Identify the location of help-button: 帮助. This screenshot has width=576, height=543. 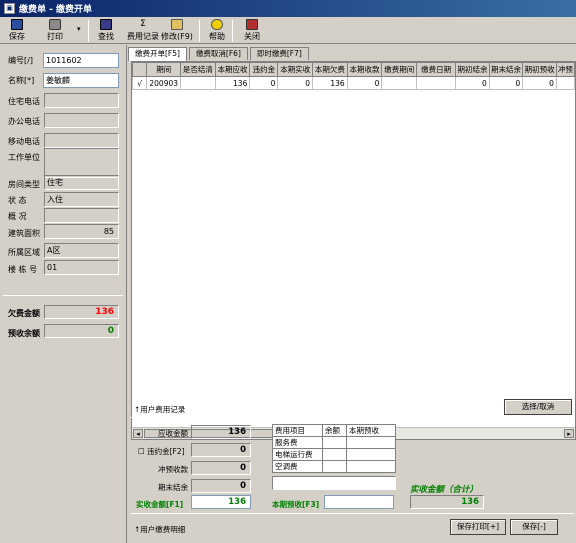
(217, 30).